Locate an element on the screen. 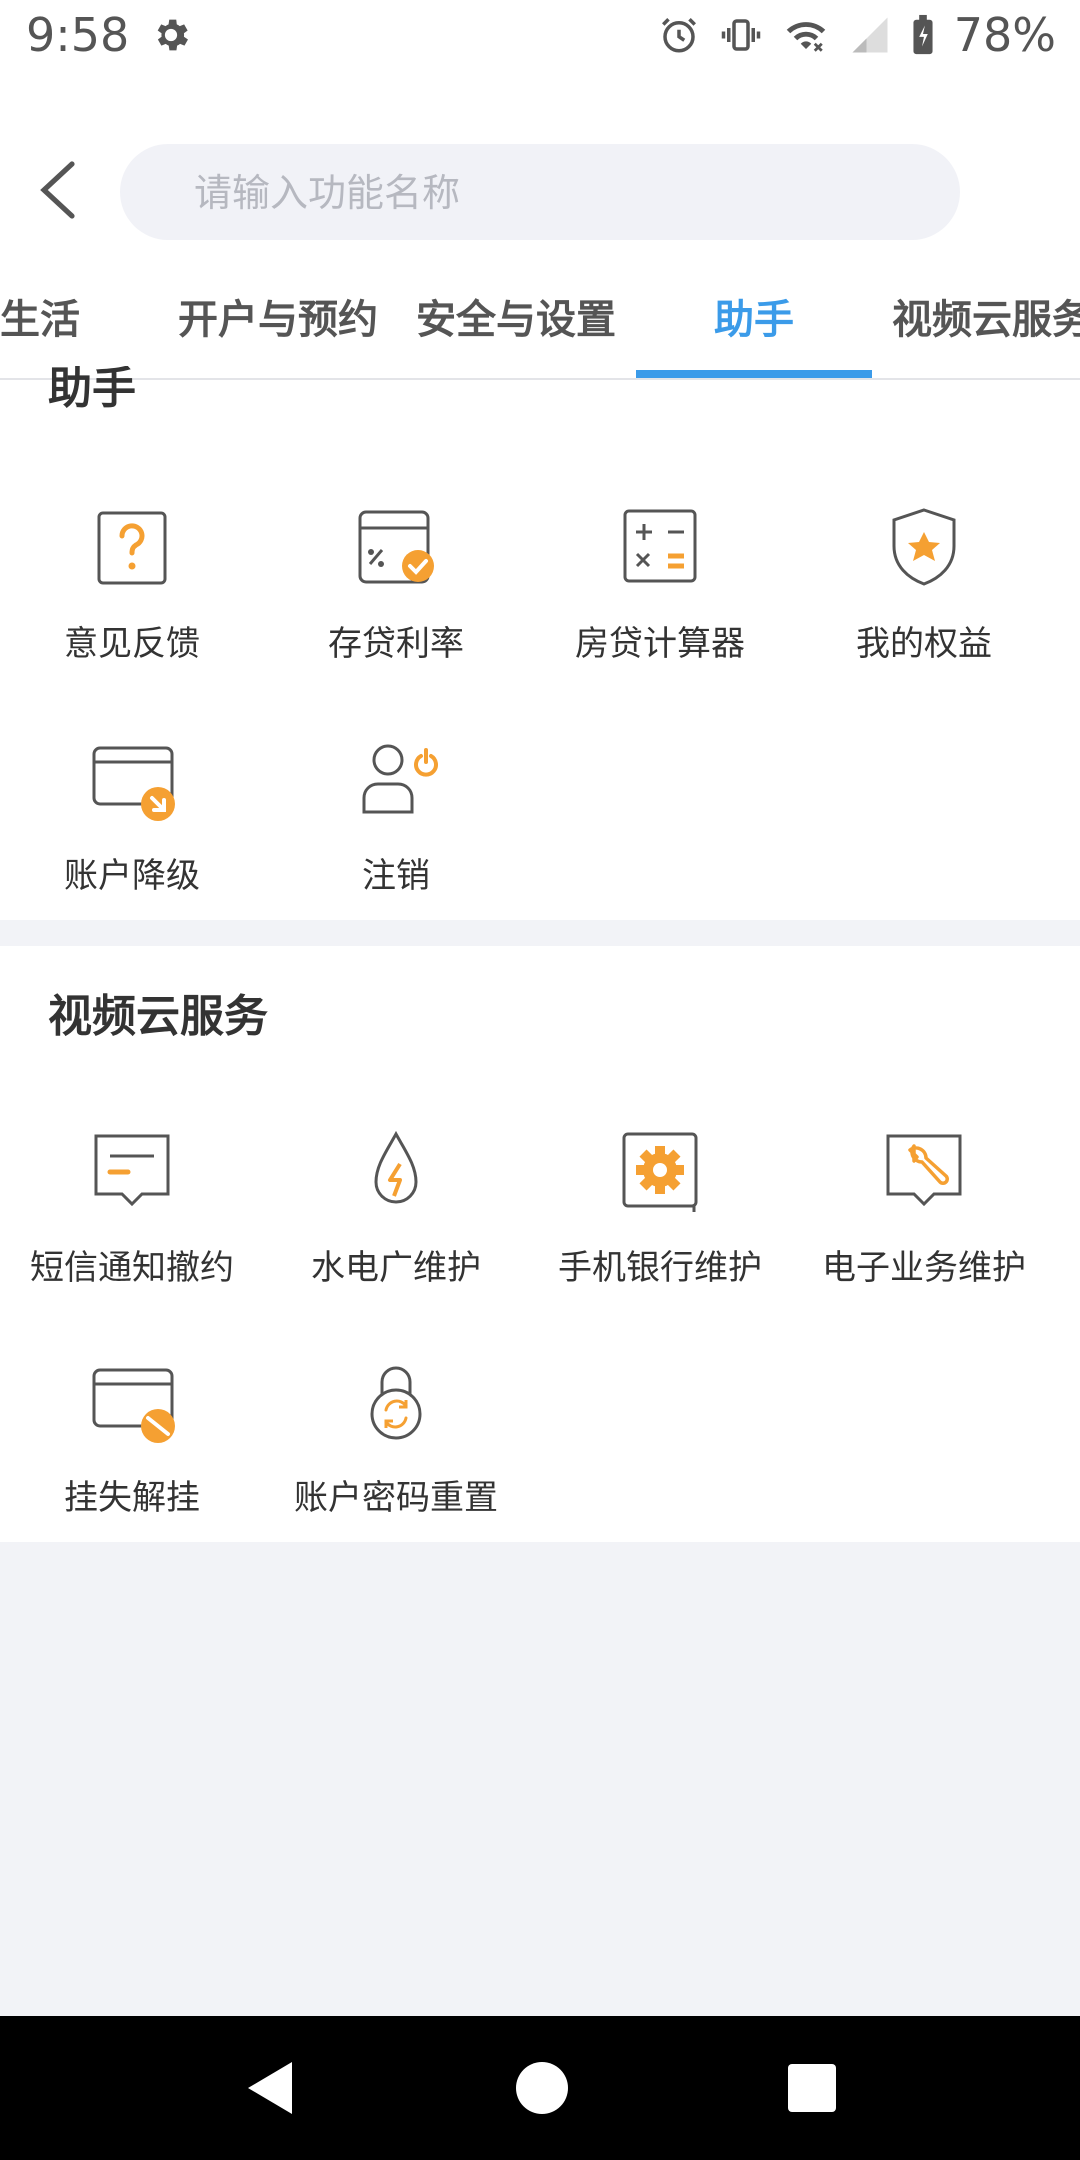  item-water-electric: 水电广维护 is located at coordinates (396, 1204).